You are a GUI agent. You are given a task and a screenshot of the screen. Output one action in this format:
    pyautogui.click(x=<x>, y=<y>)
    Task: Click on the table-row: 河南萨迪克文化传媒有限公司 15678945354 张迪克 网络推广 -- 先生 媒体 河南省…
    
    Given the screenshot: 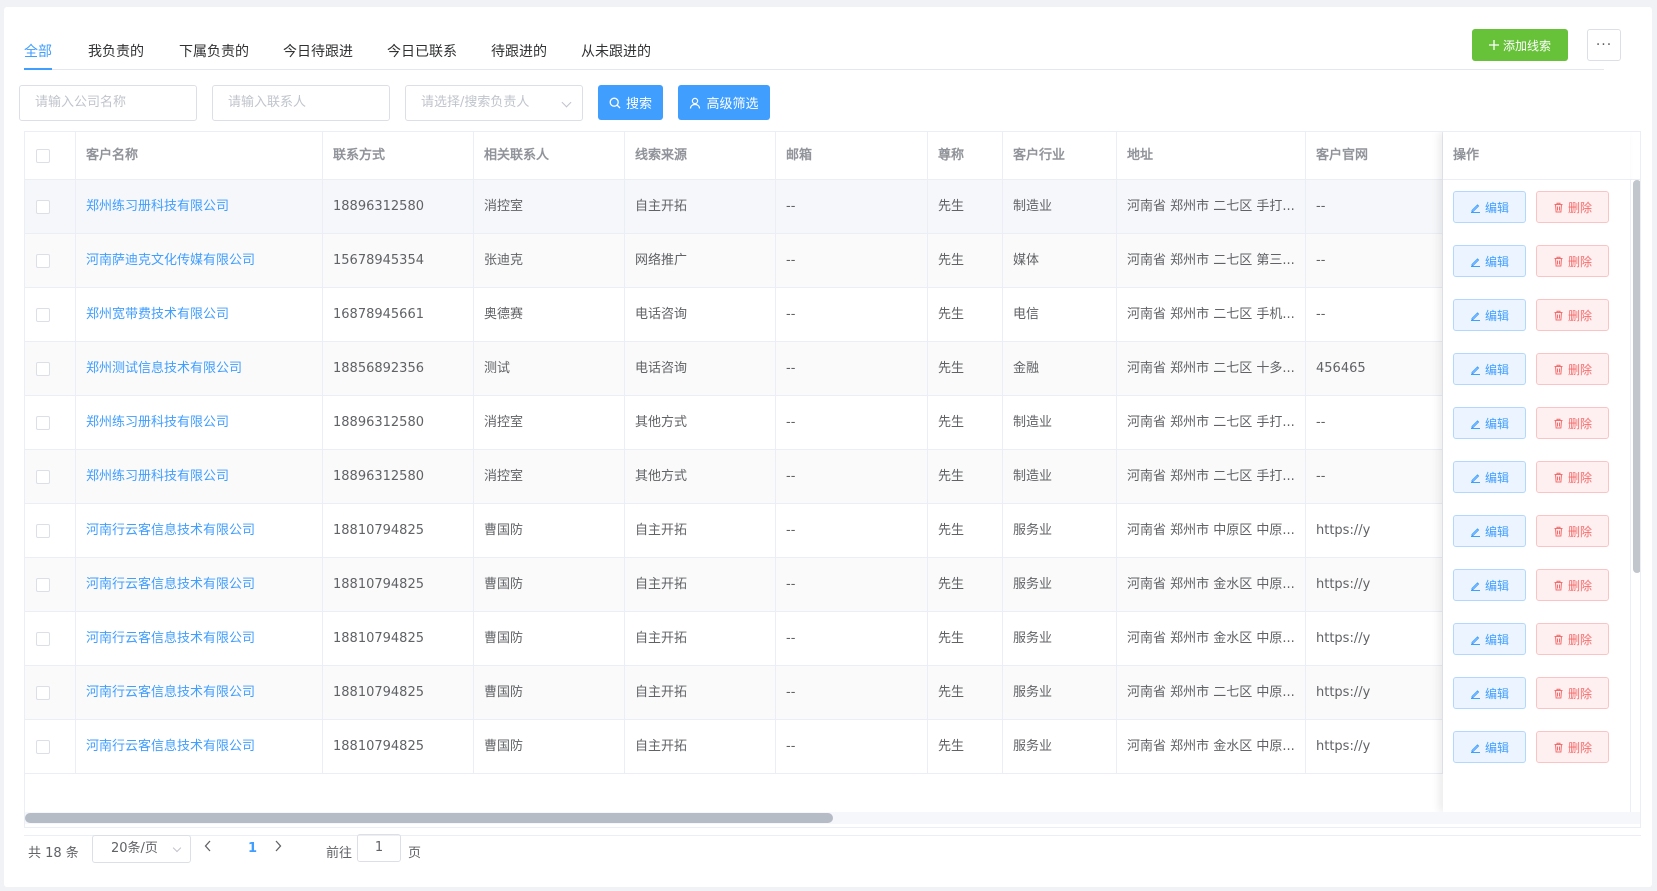 What is the action you would take?
    pyautogui.click(x=832, y=261)
    